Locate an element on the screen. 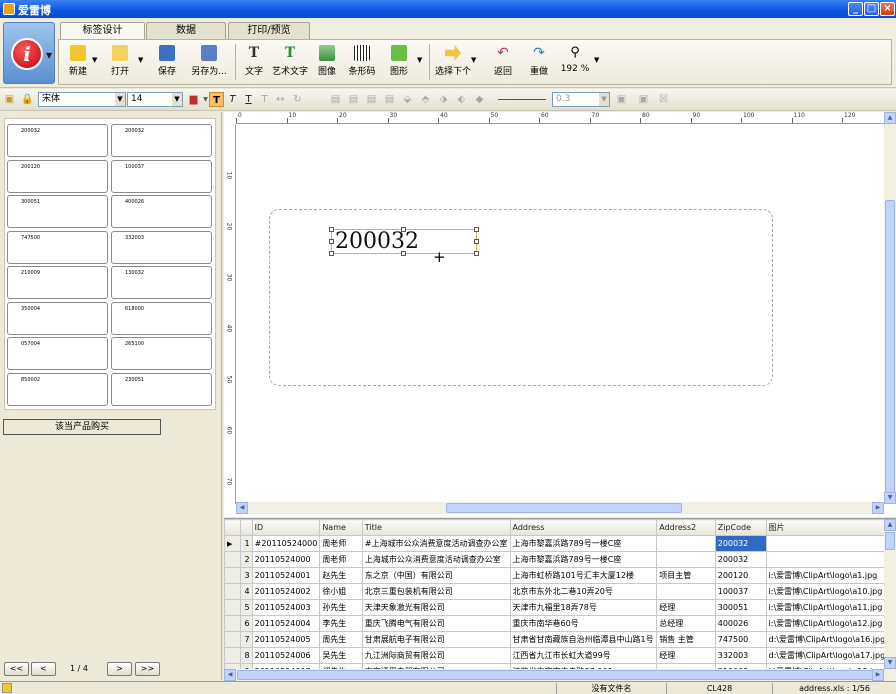 This screenshot has width=896, height=694. table-cell: 天津市九福里18弄78号 is located at coordinates (583, 607).